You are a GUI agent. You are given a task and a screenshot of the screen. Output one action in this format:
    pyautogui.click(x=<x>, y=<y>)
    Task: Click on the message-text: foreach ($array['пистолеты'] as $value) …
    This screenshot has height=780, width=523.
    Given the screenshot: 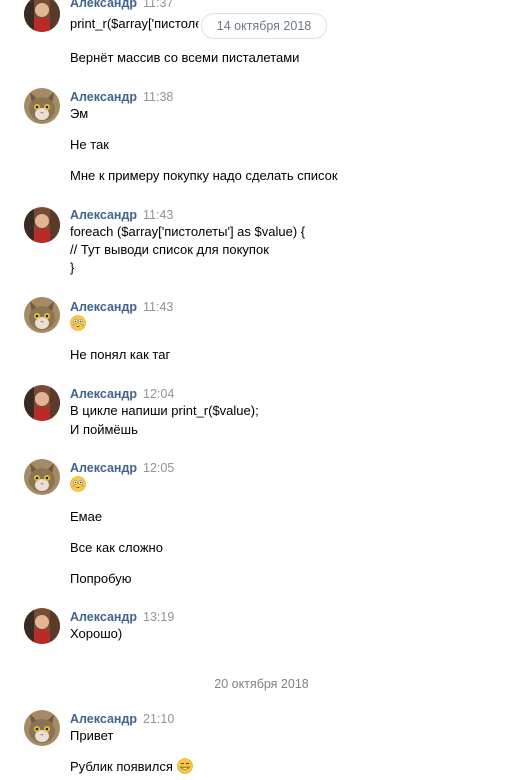 What is the action you would take?
    pyautogui.click(x=188, y=231)
    